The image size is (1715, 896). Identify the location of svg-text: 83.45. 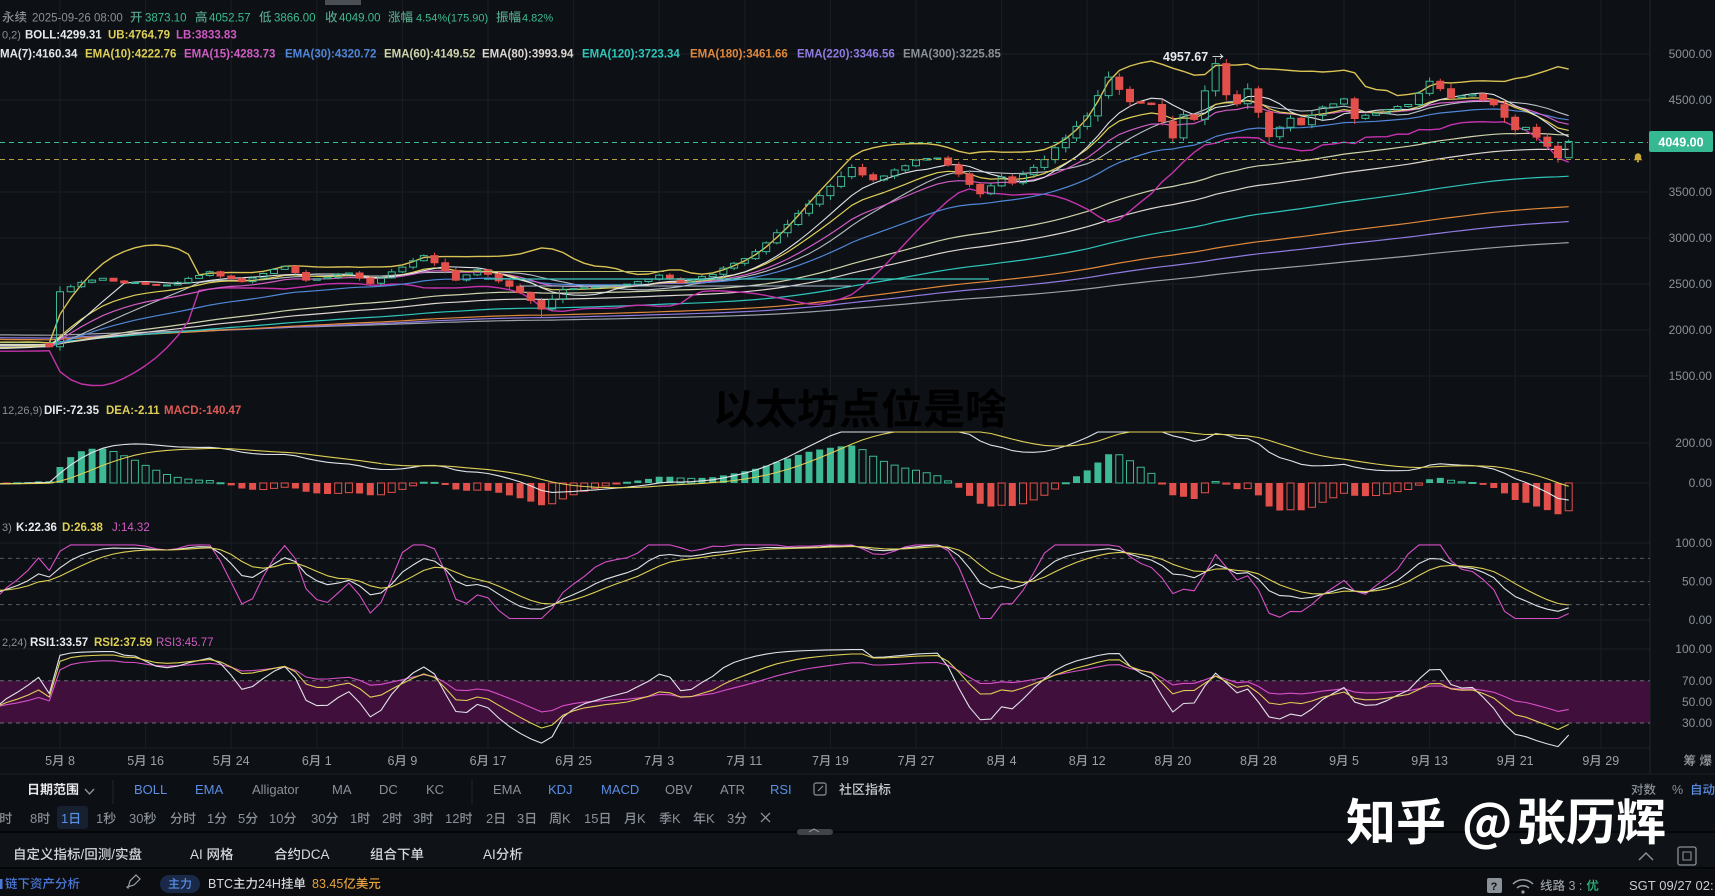
(327, 884).